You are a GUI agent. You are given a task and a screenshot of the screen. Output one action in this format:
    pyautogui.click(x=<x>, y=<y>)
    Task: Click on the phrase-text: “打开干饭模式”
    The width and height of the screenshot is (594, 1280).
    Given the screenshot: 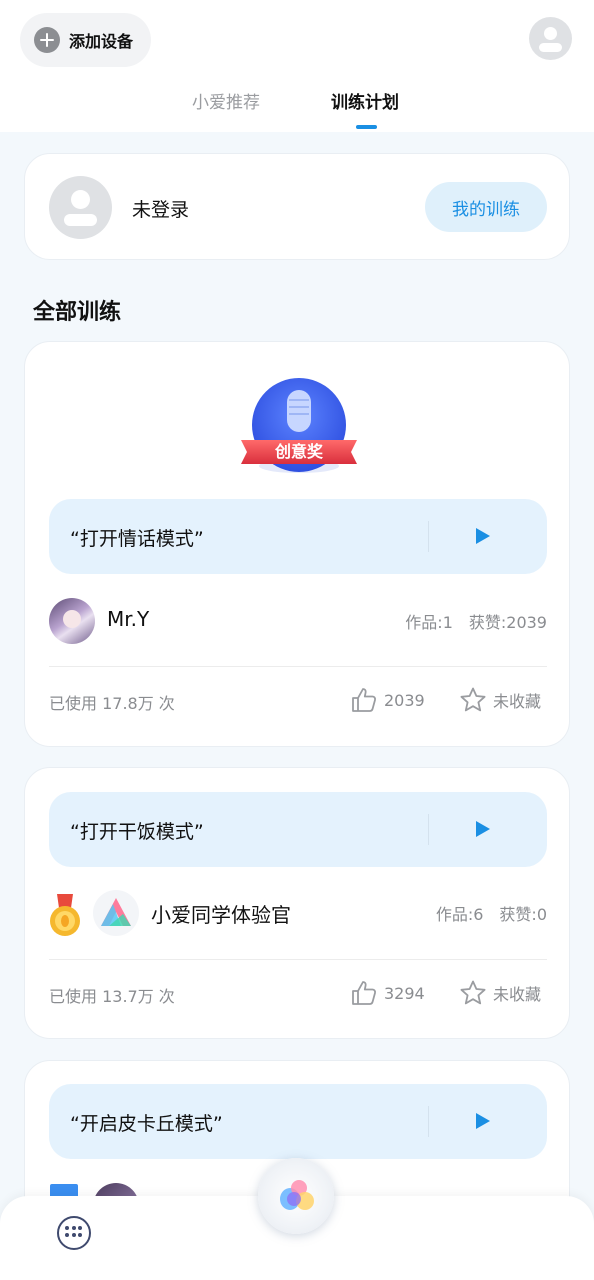 What is the action you would take?
    pyautogui.click(x=137, y=832)
    